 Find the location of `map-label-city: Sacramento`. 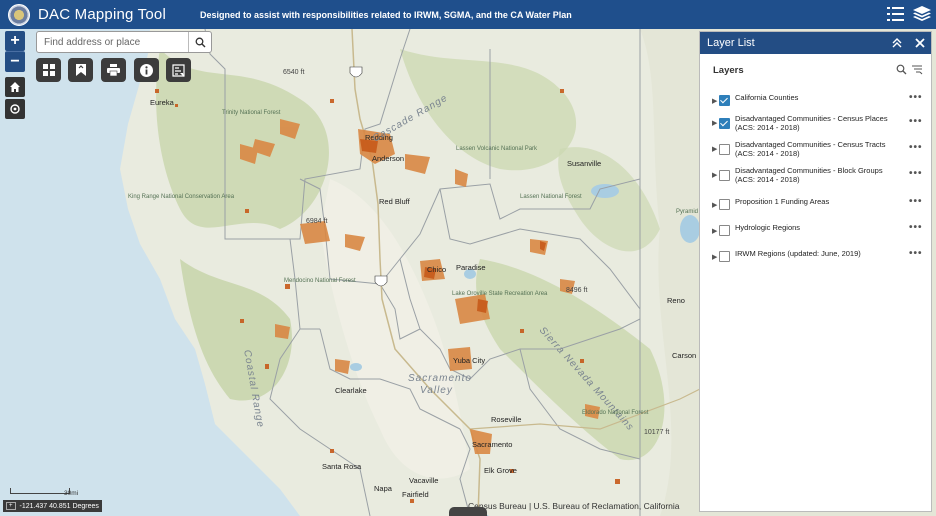

map-label-city: Sacramento is located at coordinates (492, 444).